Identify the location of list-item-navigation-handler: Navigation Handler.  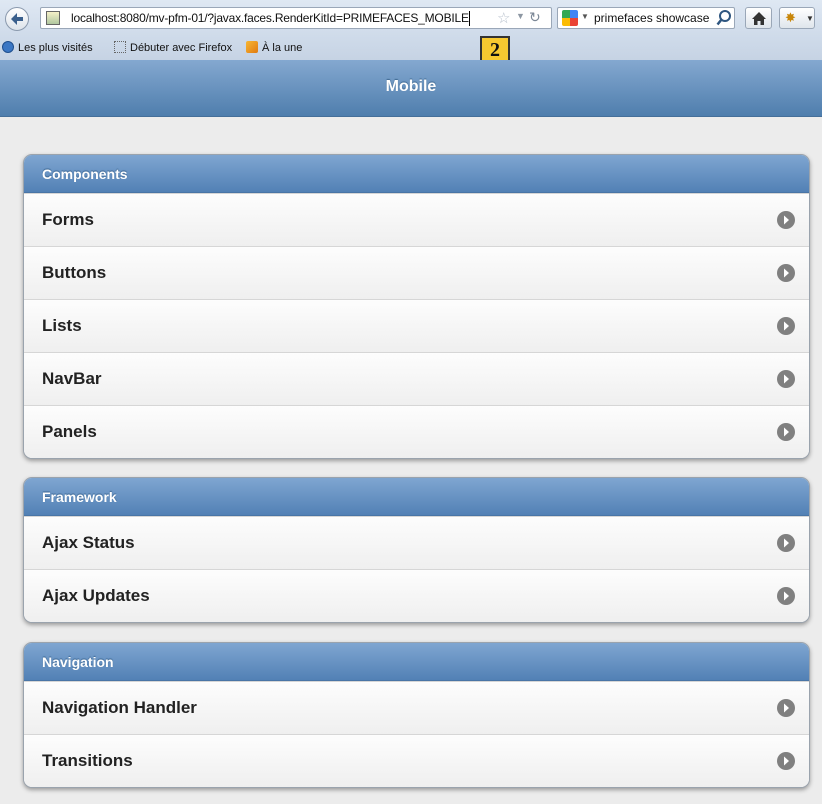
(416, 707).